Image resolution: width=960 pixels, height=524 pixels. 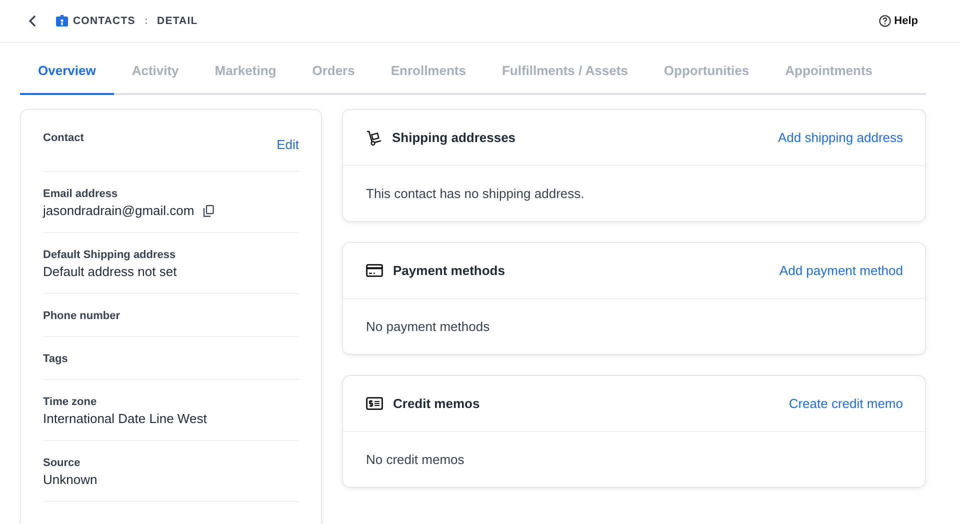 What do you see at coordinates (287, 144) in the screenshot?
I see `edit-link: Edit` at bounding box center [287, 144].